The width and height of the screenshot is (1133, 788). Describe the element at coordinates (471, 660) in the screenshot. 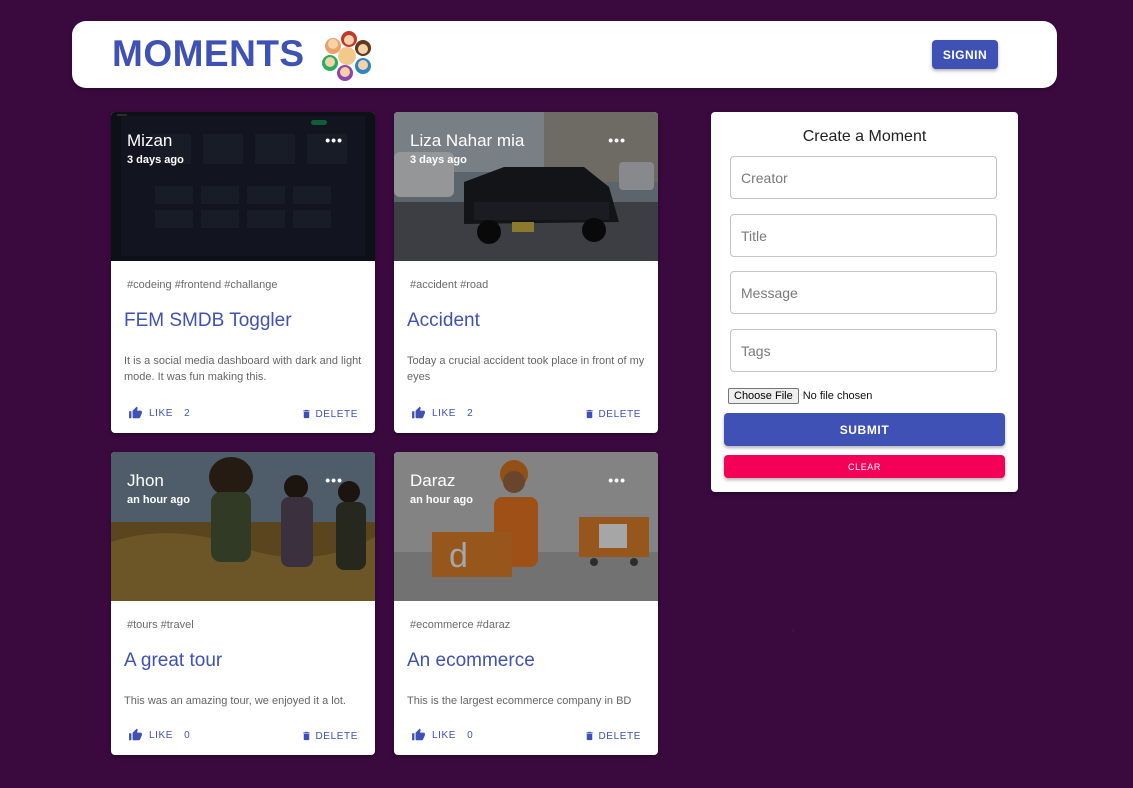

I see `post-title: An ecommerce` at that location.